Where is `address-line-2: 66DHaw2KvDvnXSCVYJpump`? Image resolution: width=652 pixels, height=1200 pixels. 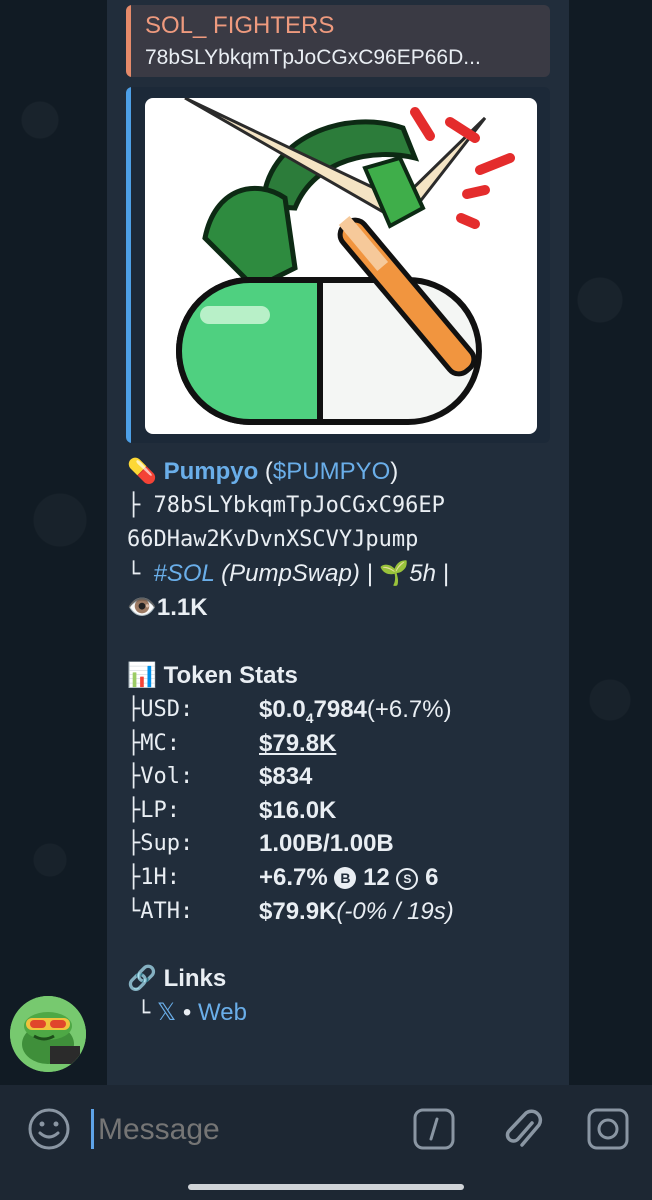 address-line-2: 66DHaw2KvDvnXSCVYJpump is located at coordinates (342, 540).